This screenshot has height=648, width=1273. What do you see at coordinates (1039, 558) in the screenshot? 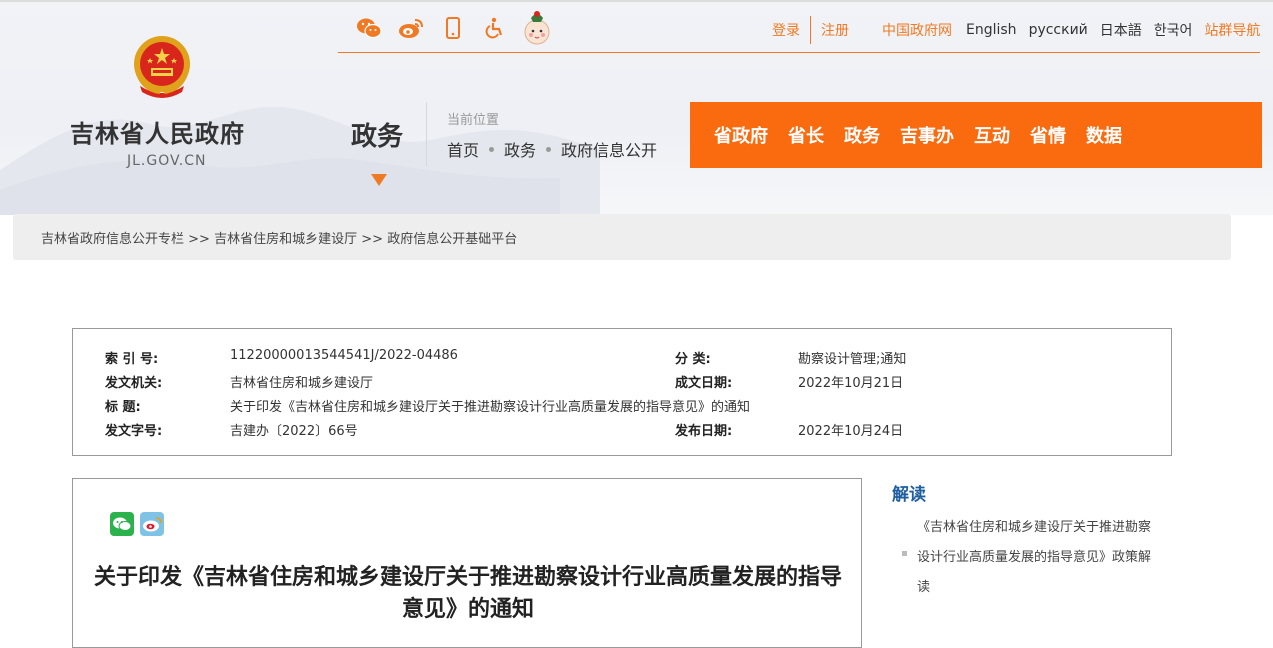
I see `interpretation-link: 《吉林省住房和城乡建设厅关于推进勘察设计行业高质量发展的指导意见》政策解读` at bounding box center [1039, 558].